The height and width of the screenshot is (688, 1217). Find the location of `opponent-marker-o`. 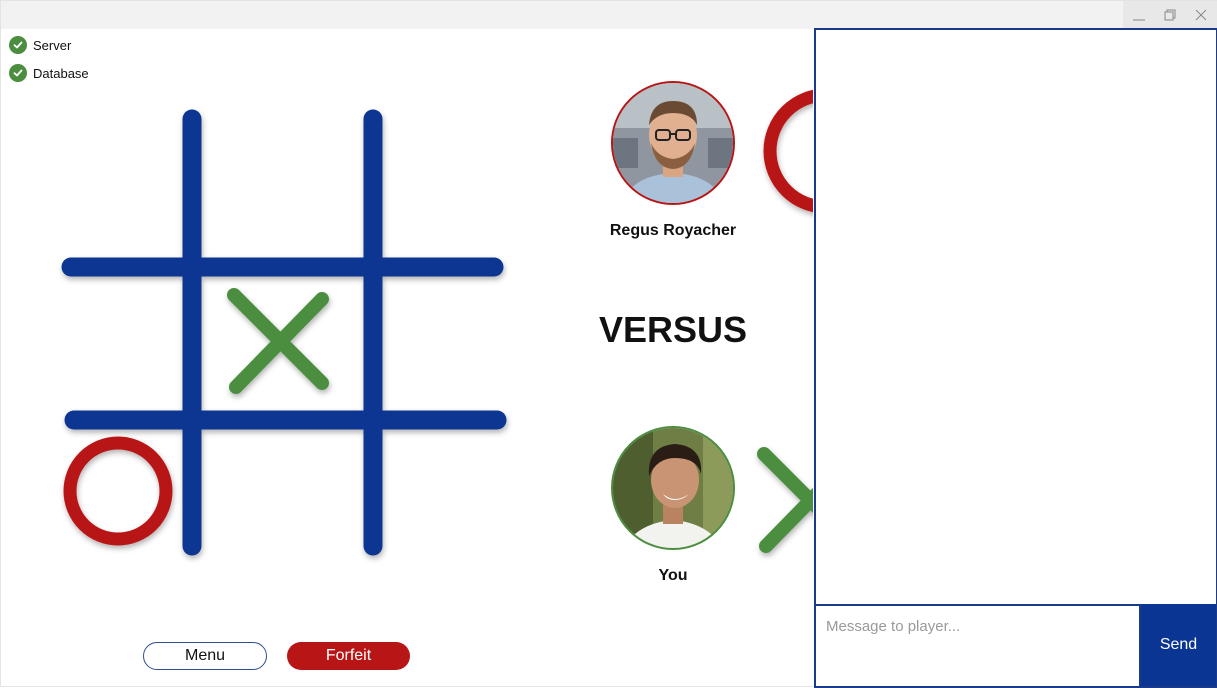

opponent-marker-o is located at coordinates (788, 151).